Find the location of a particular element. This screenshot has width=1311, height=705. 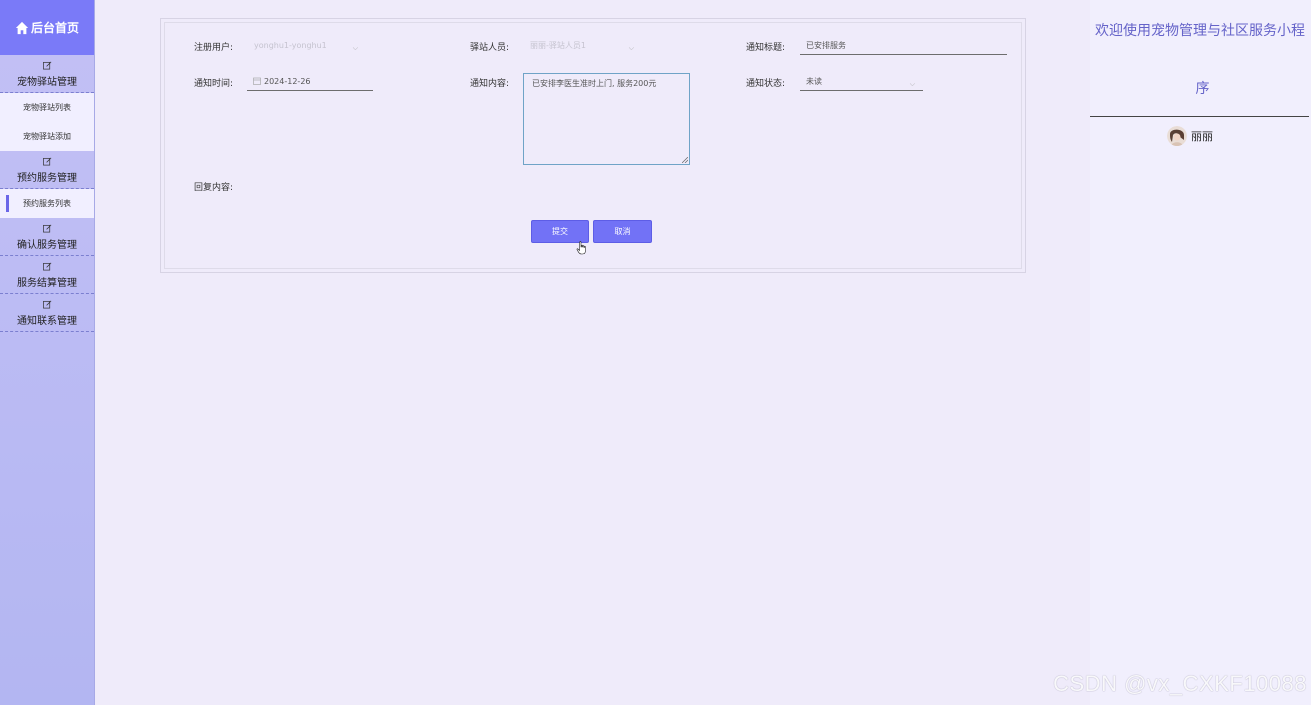

avatar is located at coordinates (1177, 136).